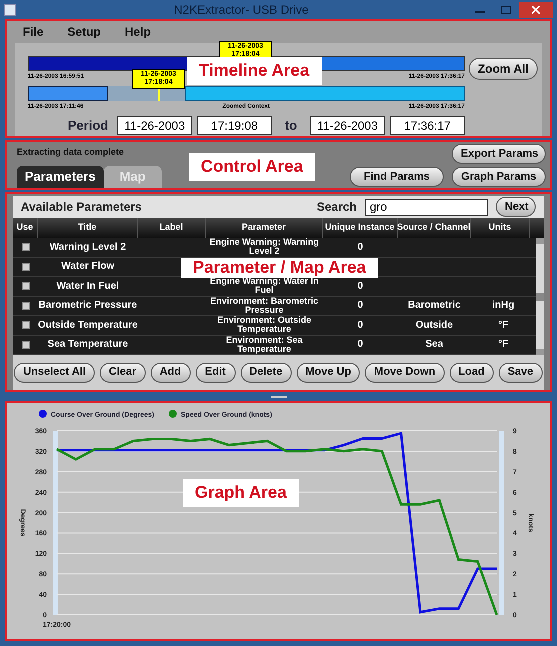 The width and height of the screenshot is (557, 646). What do you see at coordinates (500, 228) in the screenshot?
I see `column-header: Units` at bounding box center [500, 228].